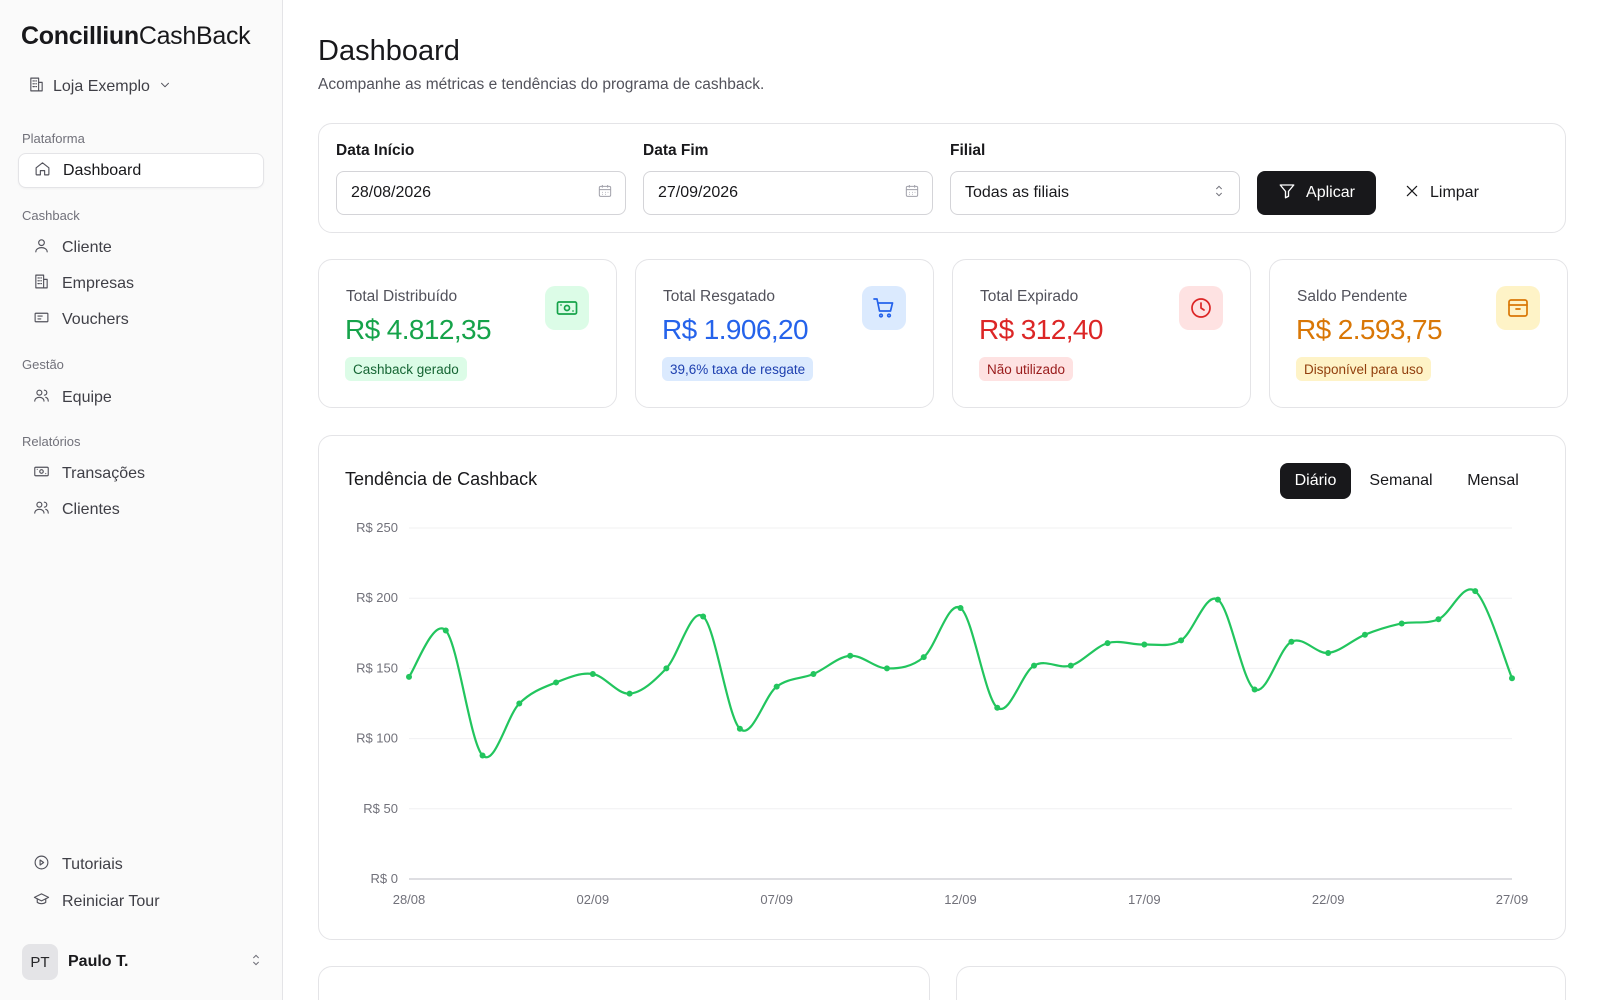 The width and height of the screenshot is (1600, 1000). Describe the element at coordinates (968, 150) in the screenshot. I see `branch-label: Filial` at that location.